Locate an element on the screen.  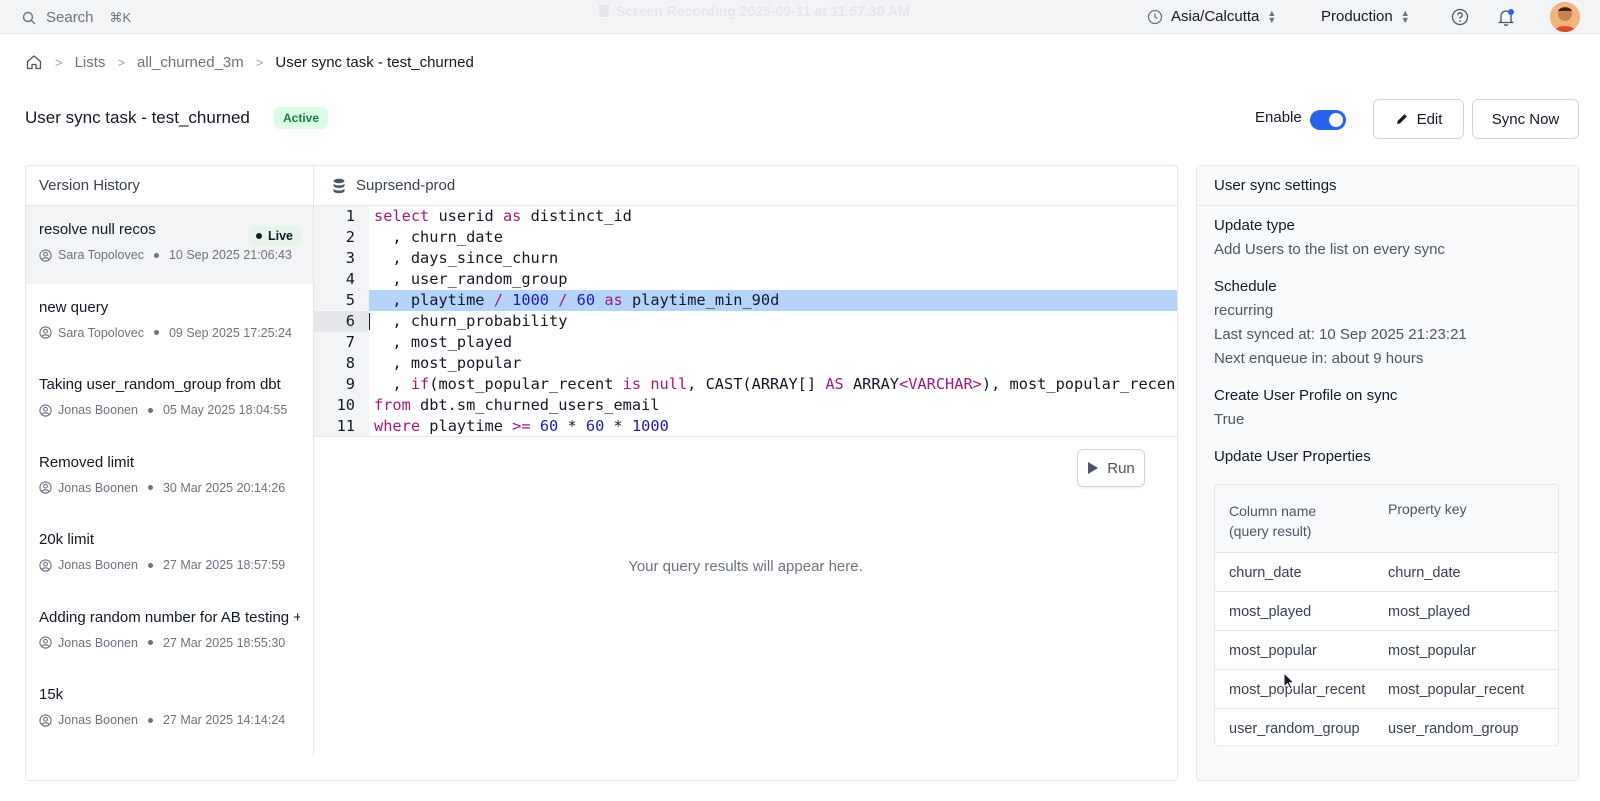
code-line: 4 , user_random_group is located at coordinates (745, 279).